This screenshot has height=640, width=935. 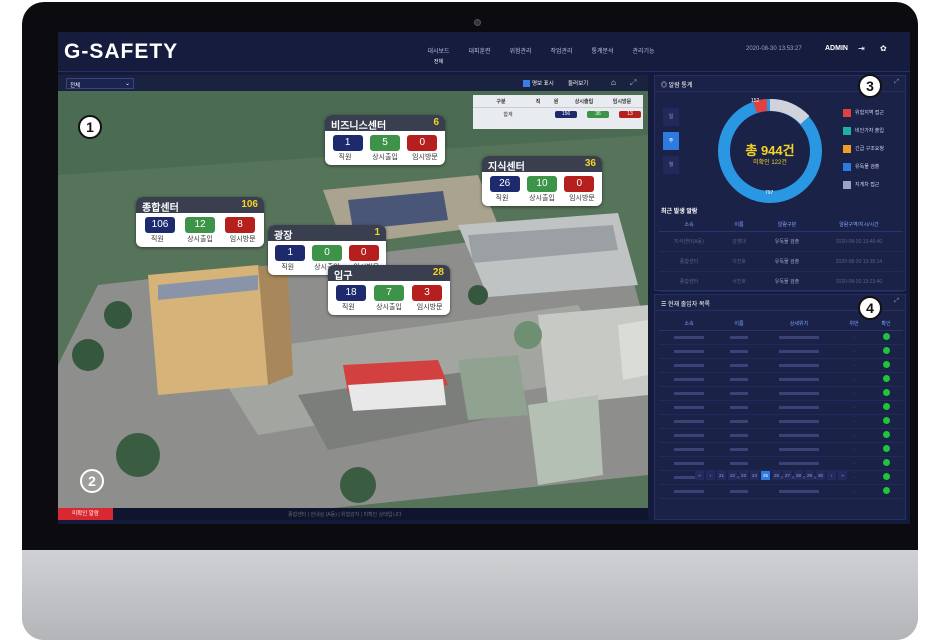 I want to click on tab-week: 주, so click(x=671, y=141).